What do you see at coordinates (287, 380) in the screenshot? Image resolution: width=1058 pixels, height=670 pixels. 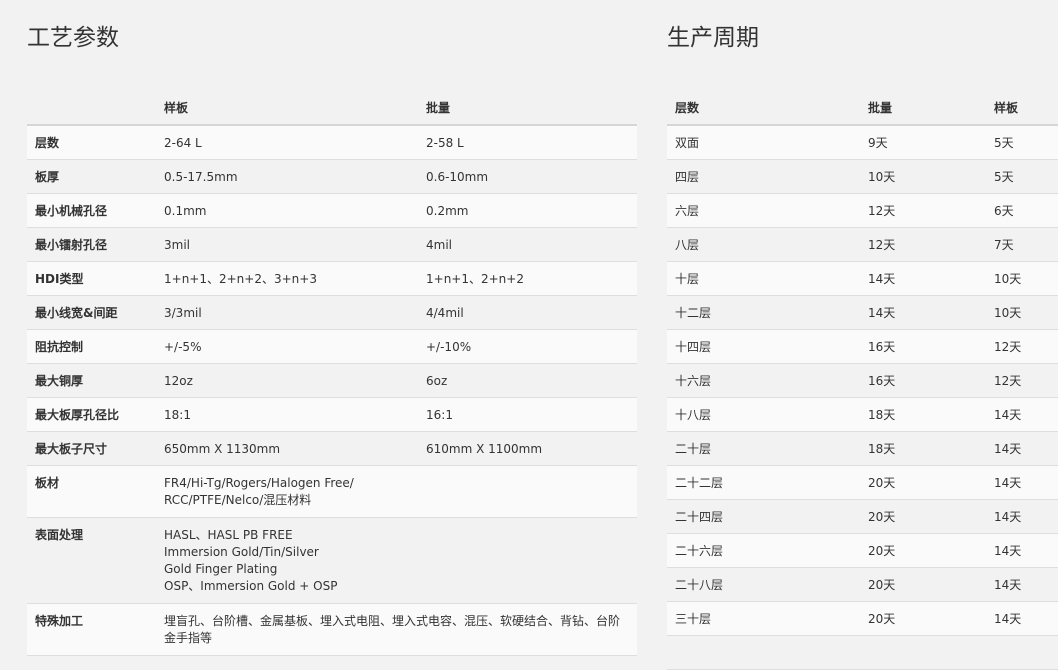 I see `param-sample-value: 12oz` at bounding box center [287, 380].